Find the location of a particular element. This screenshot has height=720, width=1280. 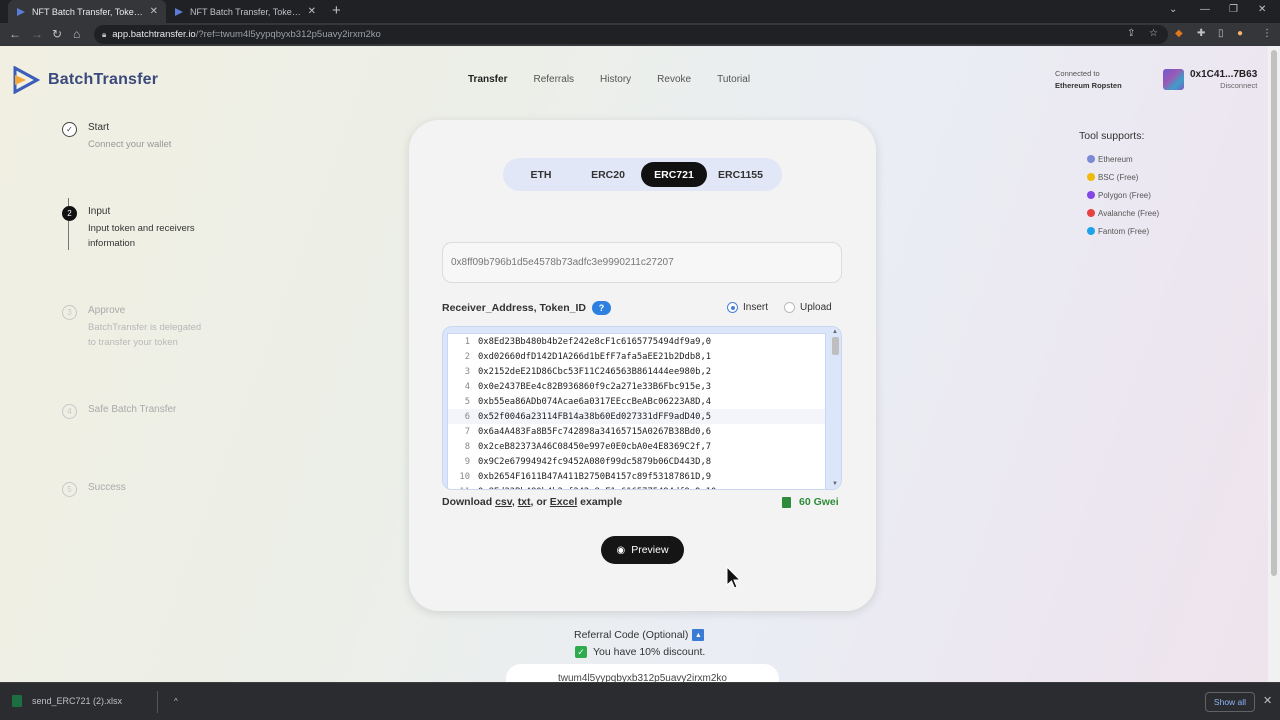

batchtransfer-favicon is located at coordinates (21, 11).